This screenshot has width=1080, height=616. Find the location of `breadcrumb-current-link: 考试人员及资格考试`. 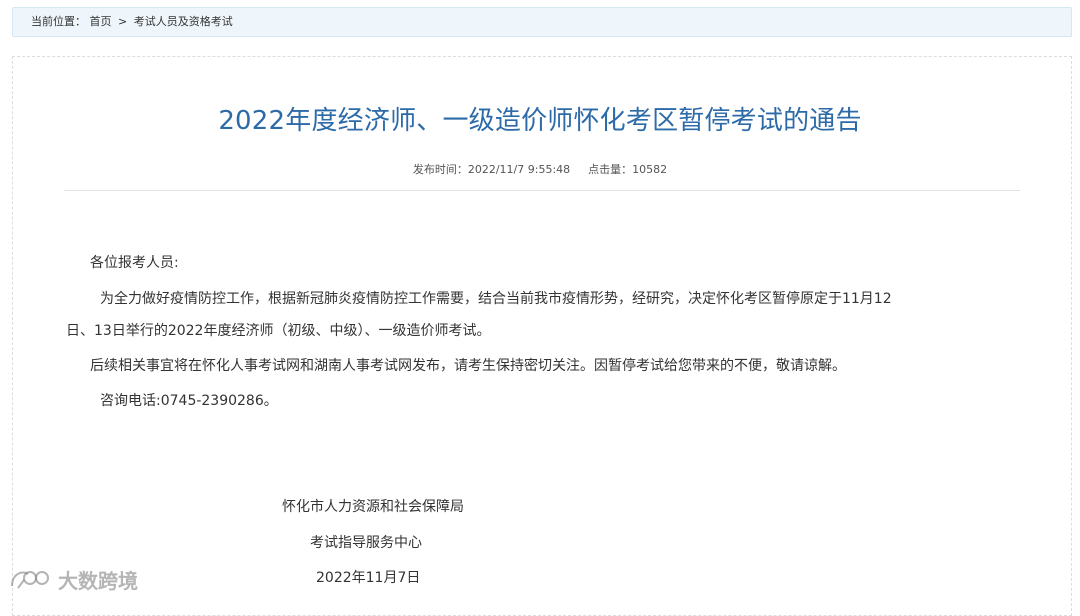

breadcrumb-current-link: 考试人员及资格考试 is located at coordinates (183, 21).